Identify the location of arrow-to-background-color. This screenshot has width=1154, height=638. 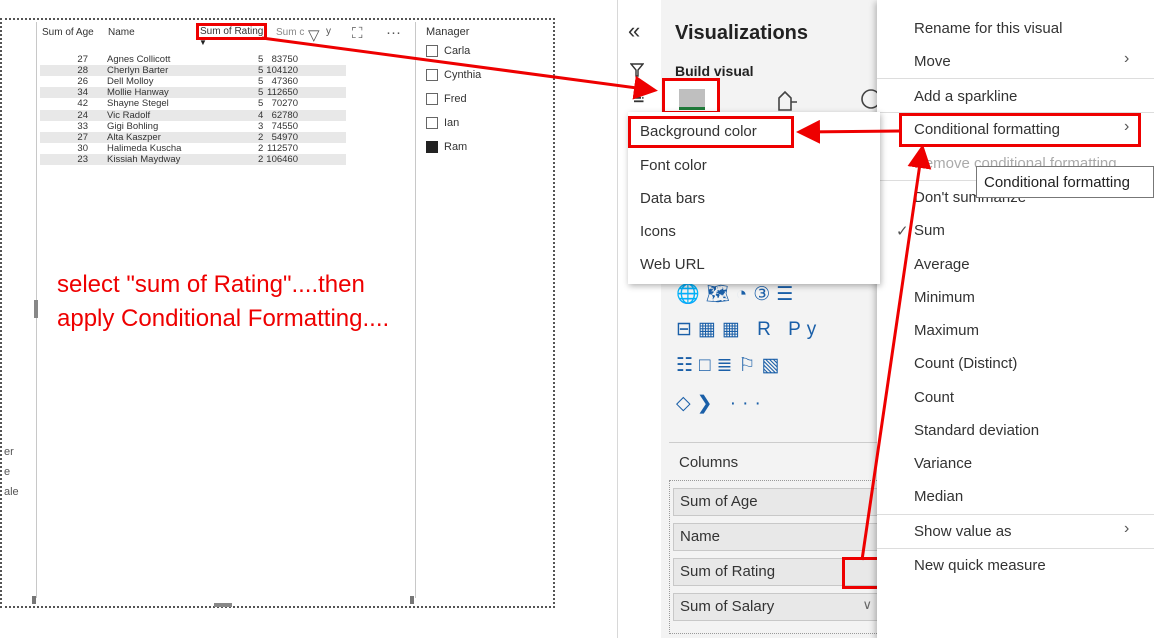
(848, 131).